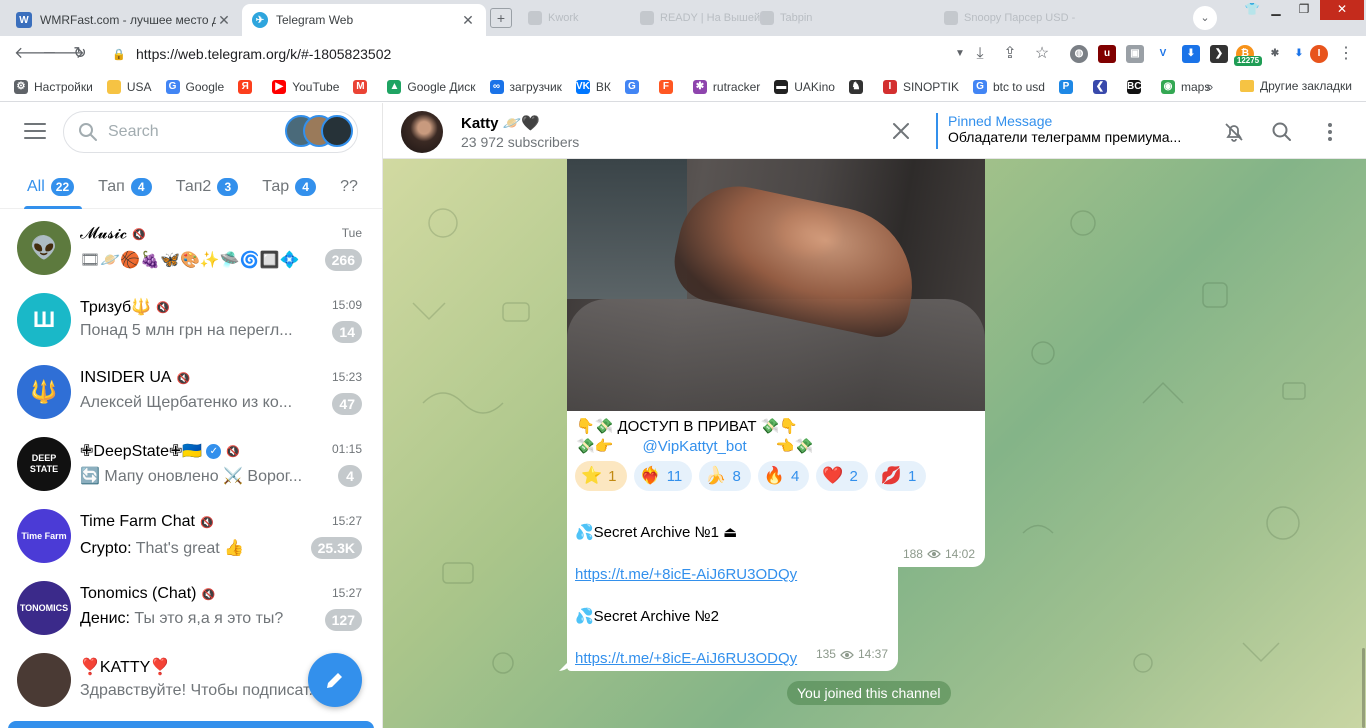 The height and width of the screenshot is (728, 1366). Describe the element at coordinates (44, 248) in the screenshot. I see `chat-avatar: 👽` at that location.